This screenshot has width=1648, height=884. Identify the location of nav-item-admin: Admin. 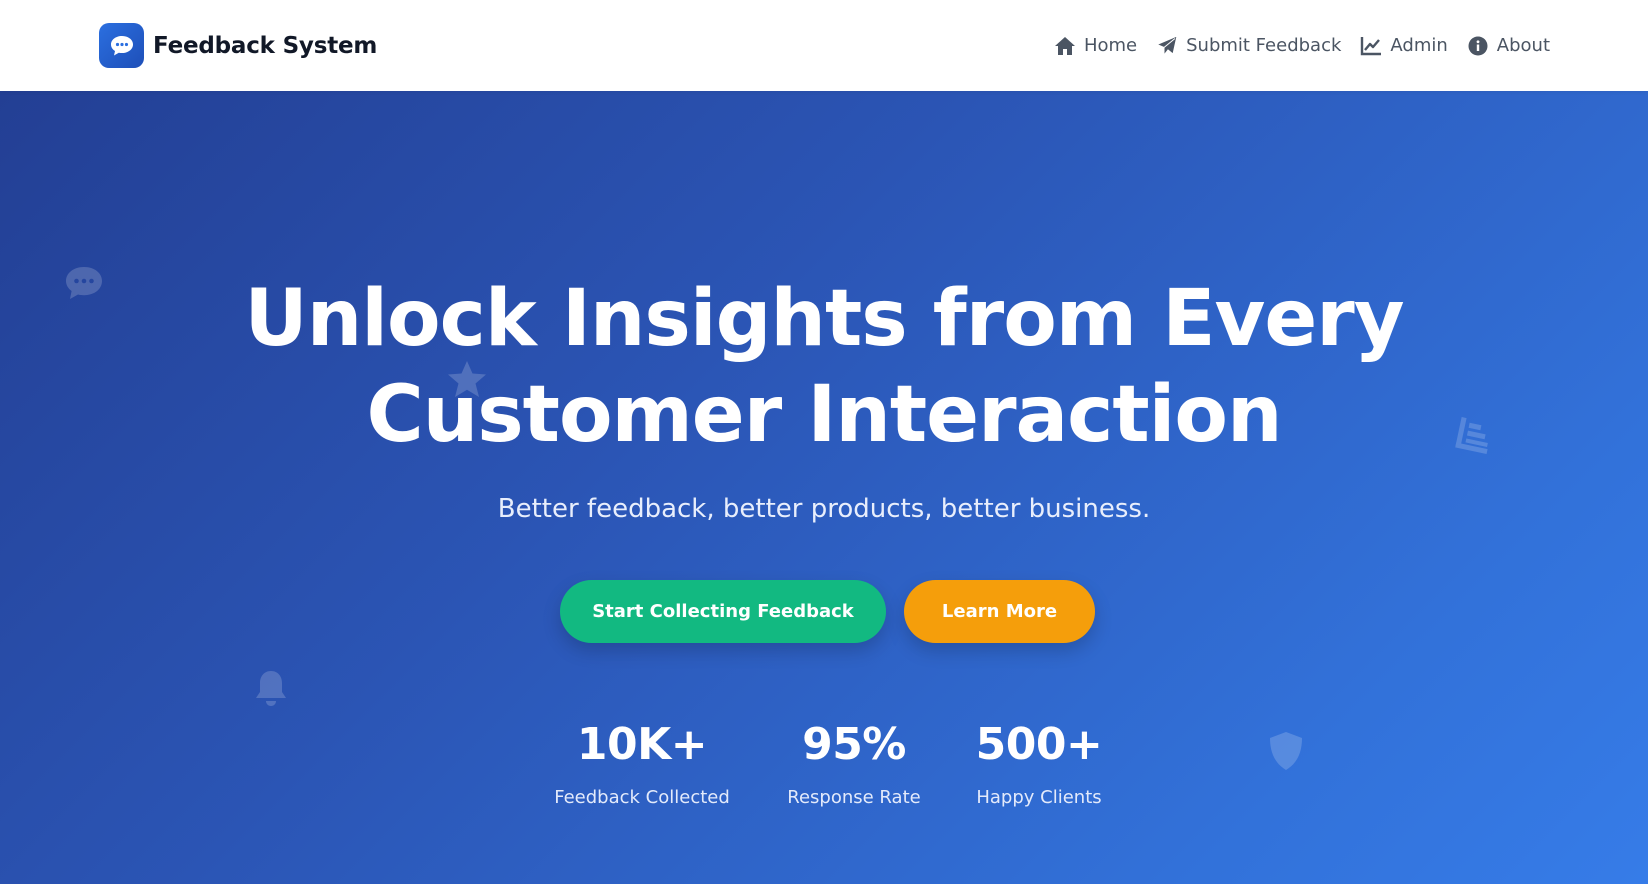
(1404, 46).